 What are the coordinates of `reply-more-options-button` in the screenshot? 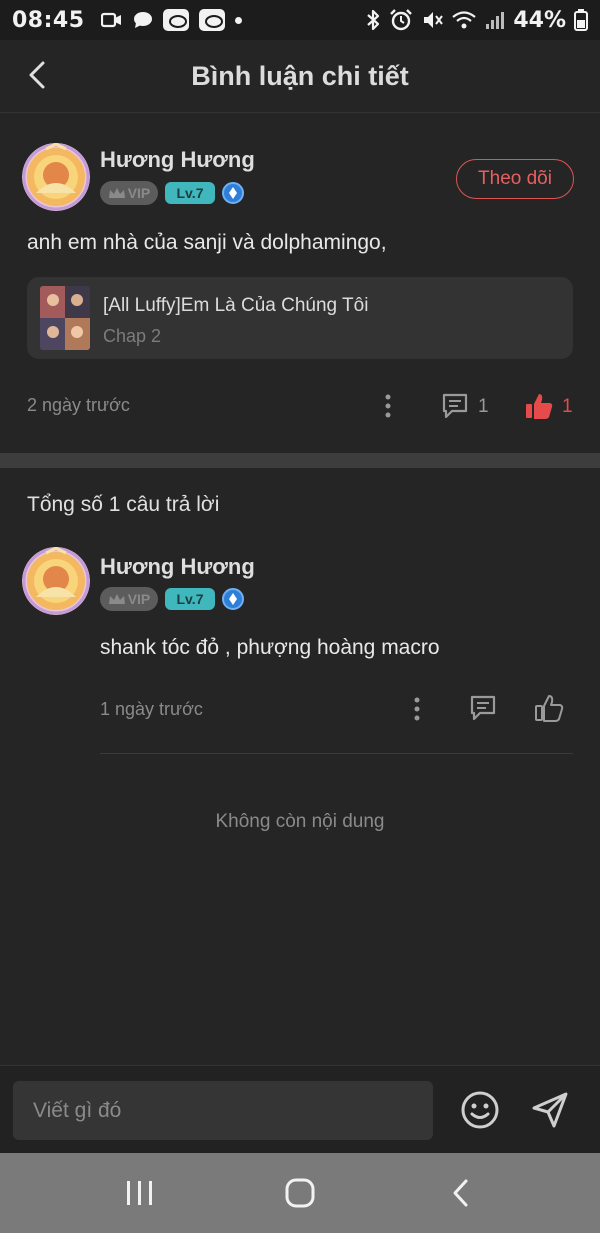 It's located at (417, 709).